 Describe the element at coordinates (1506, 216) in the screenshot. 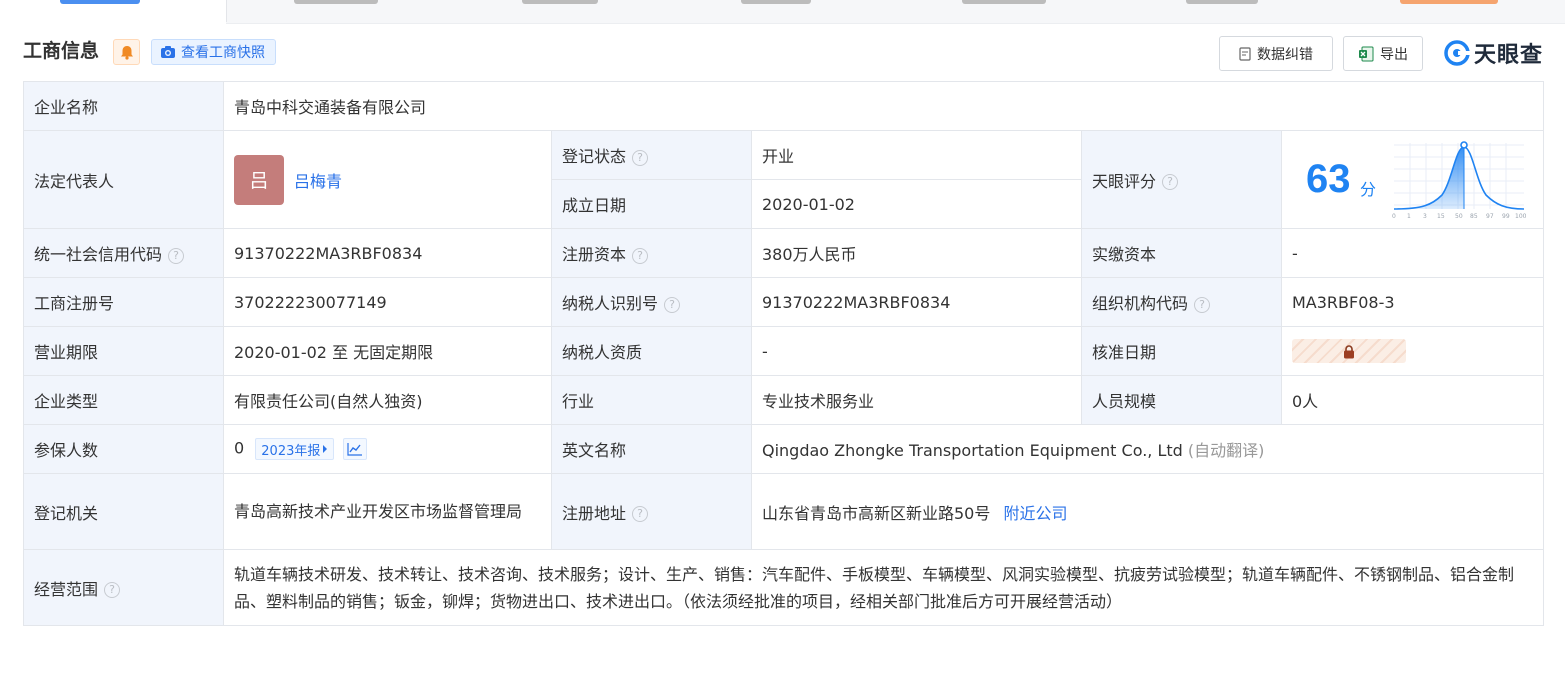

I see `score-chart-tick: 99` at that location.